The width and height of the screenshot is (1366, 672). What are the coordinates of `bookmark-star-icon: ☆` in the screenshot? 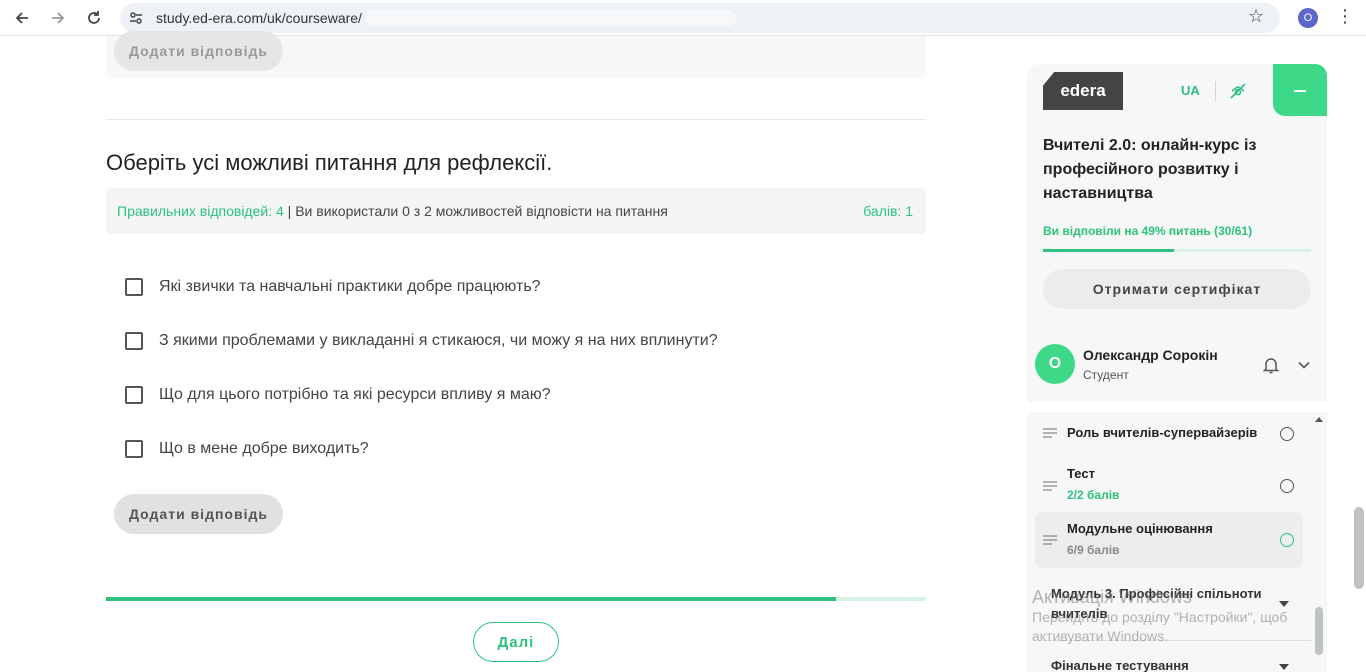 It's located at (1256, 16).